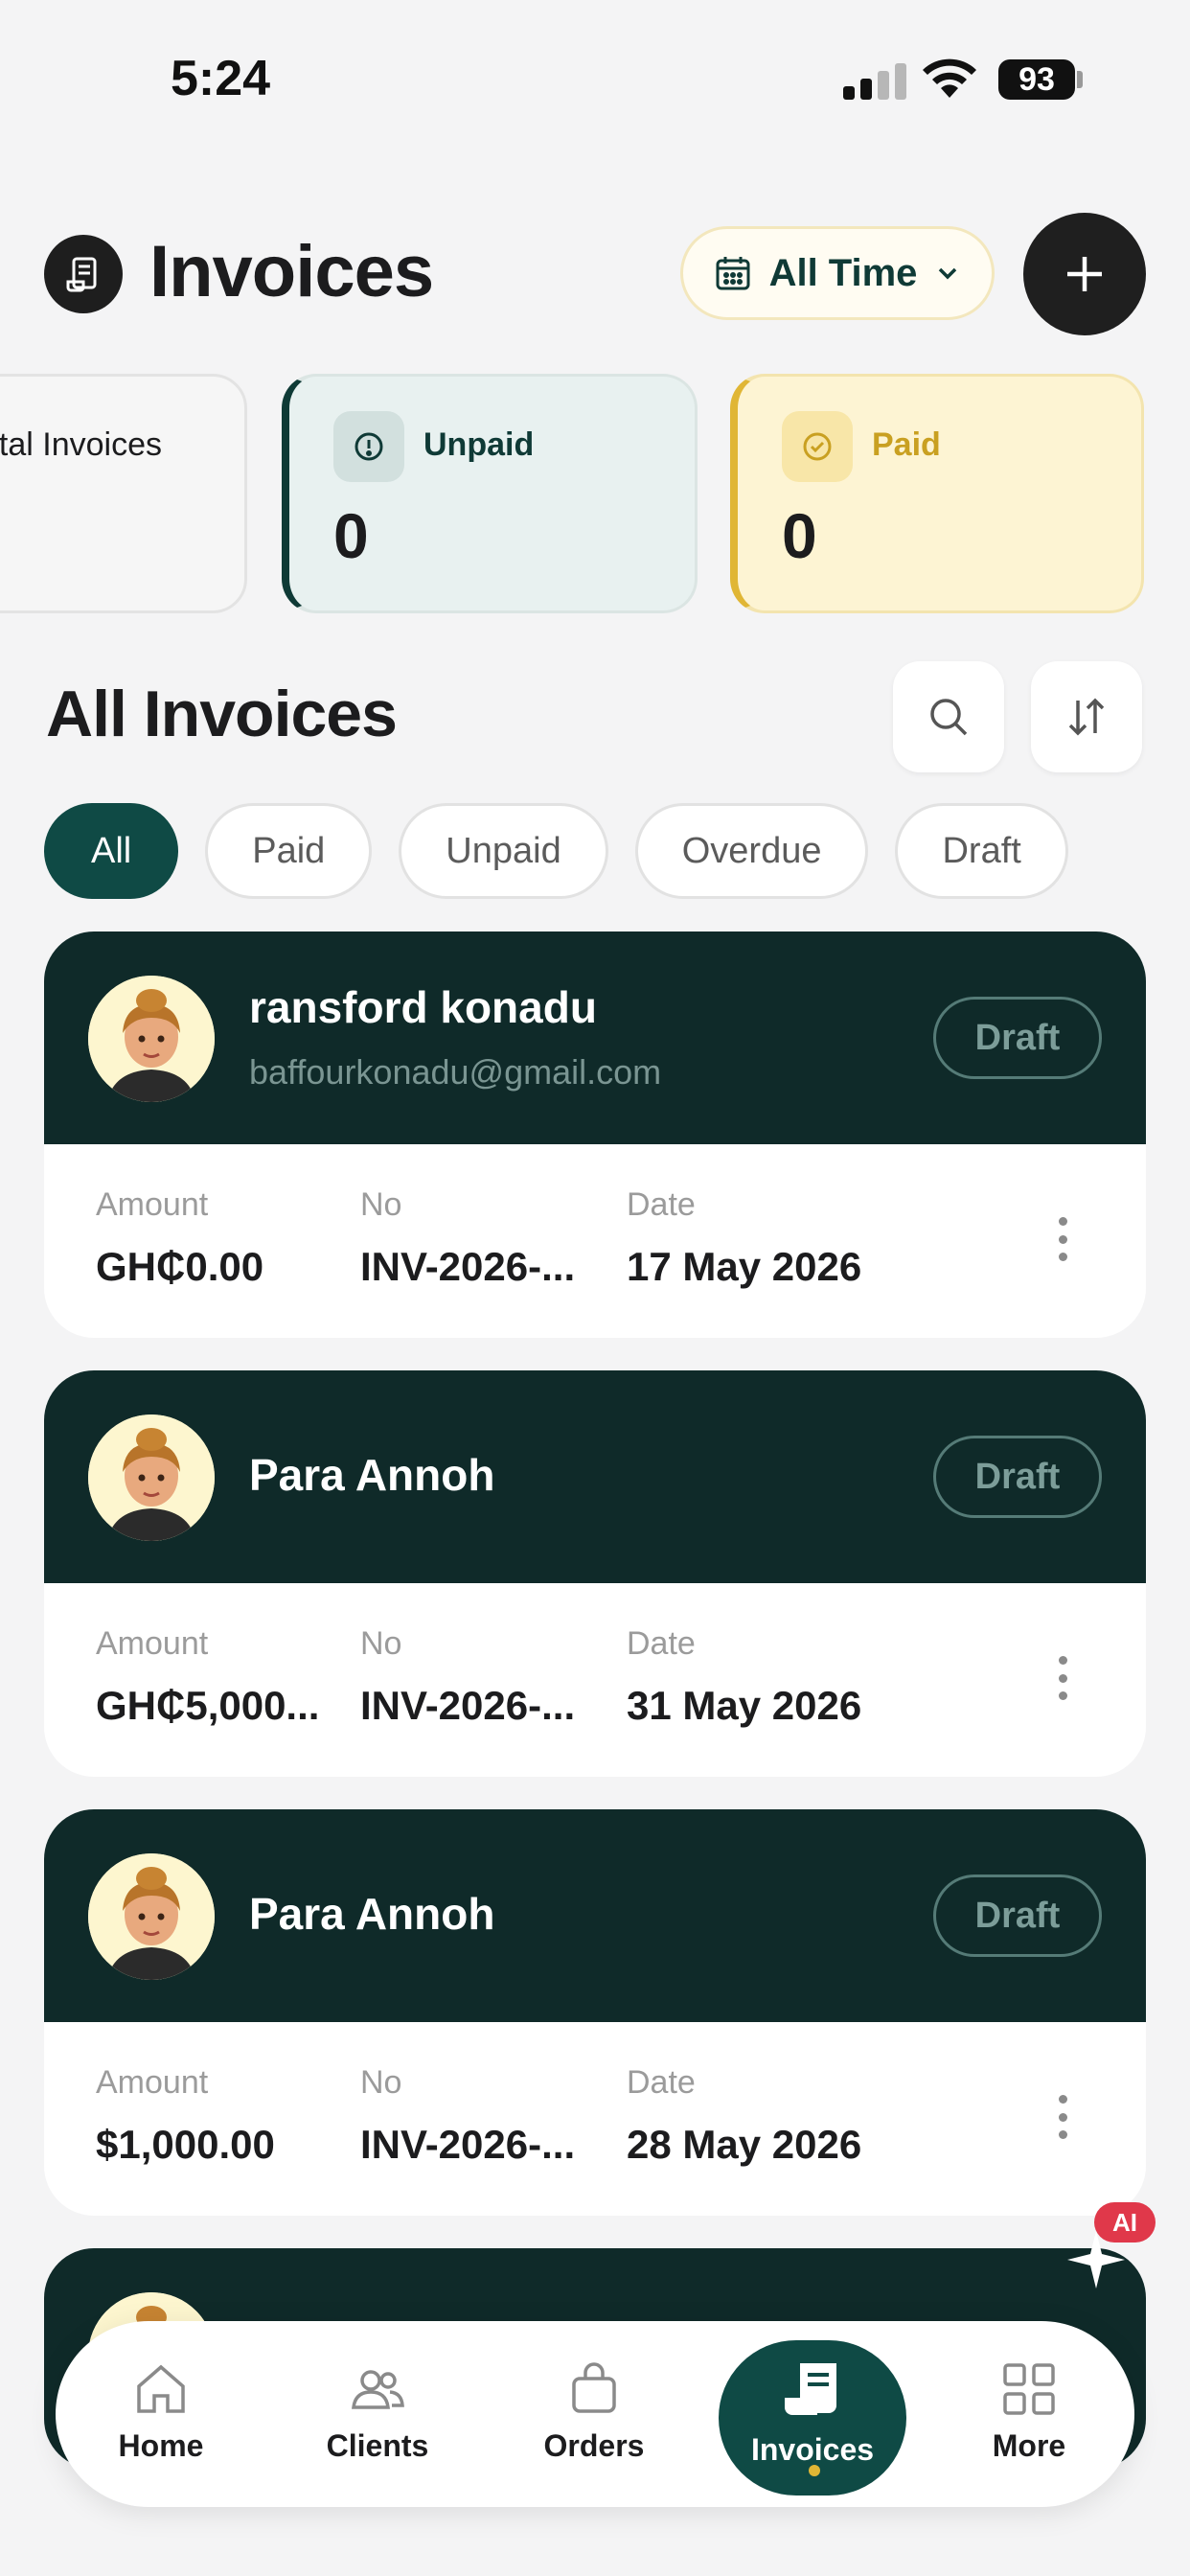 The height and width of the screenshot is (2576, 1190). Describe the element at coordinates (937, 493) in the screenshot. I see `stat-card-paid: Paid 0` at that location.